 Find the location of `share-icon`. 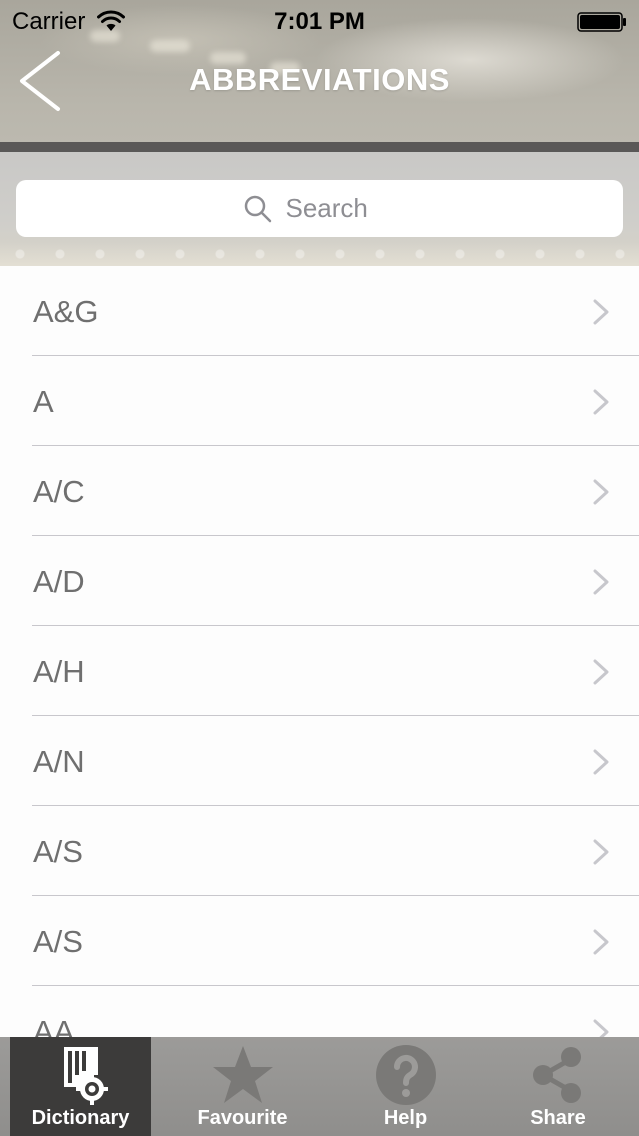

share-icon is located at coordinates (557, 1075).